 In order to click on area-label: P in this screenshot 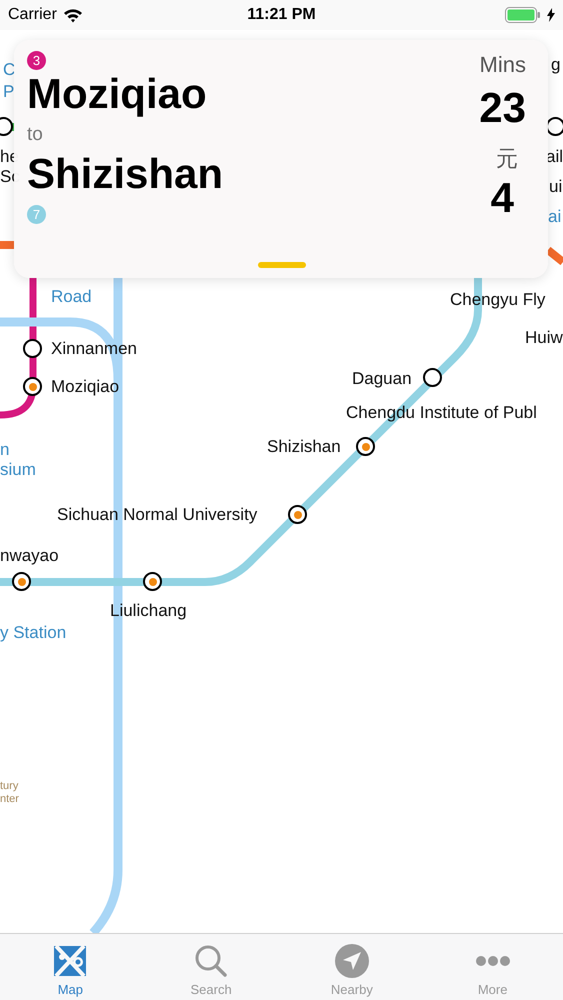, I will do `click(8, 92)`.